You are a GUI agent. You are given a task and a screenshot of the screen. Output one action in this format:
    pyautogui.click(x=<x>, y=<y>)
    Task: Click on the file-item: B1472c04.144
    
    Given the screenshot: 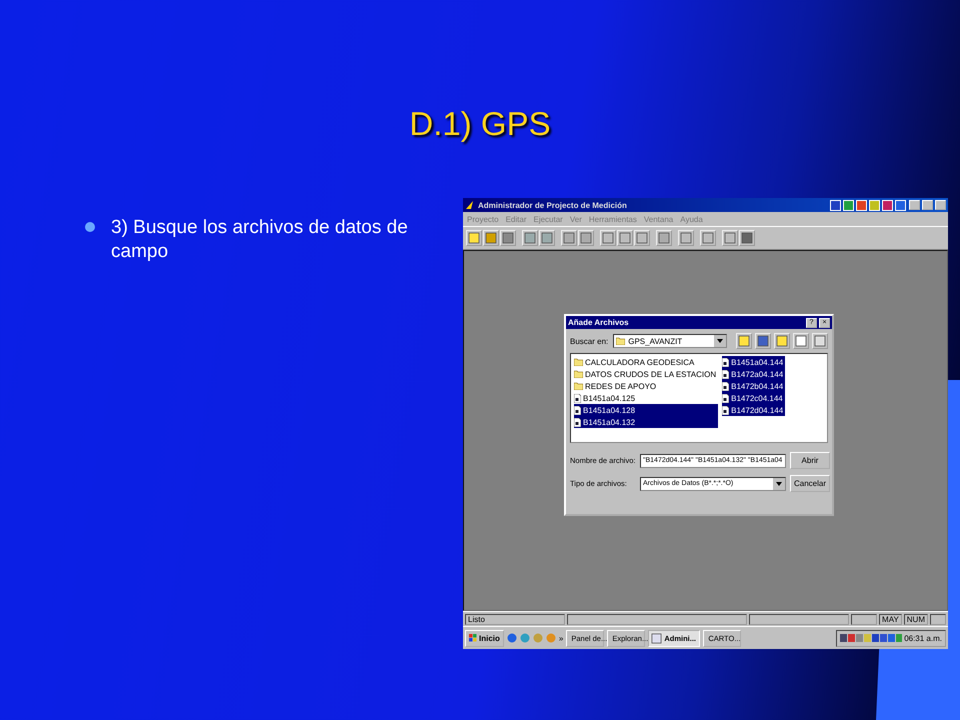 What is the action you would take?
    pyautogui.click(x=754, y=398)
    